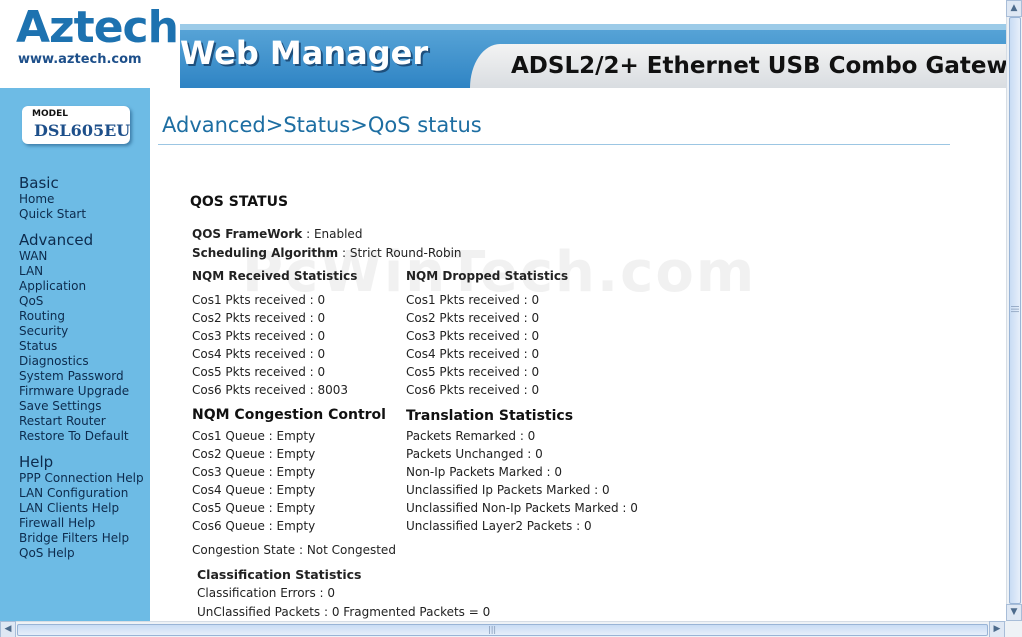 Image resolution: width=1022 pixels, height=637 pixels. I want to click on title-divider, so click(554, 144).